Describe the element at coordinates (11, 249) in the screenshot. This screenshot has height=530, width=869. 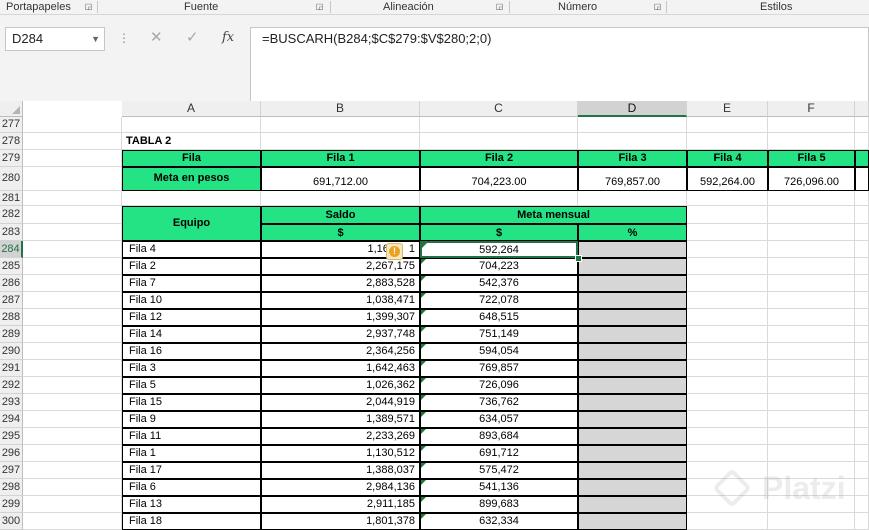
I see `row-header-284: 284` at that location.